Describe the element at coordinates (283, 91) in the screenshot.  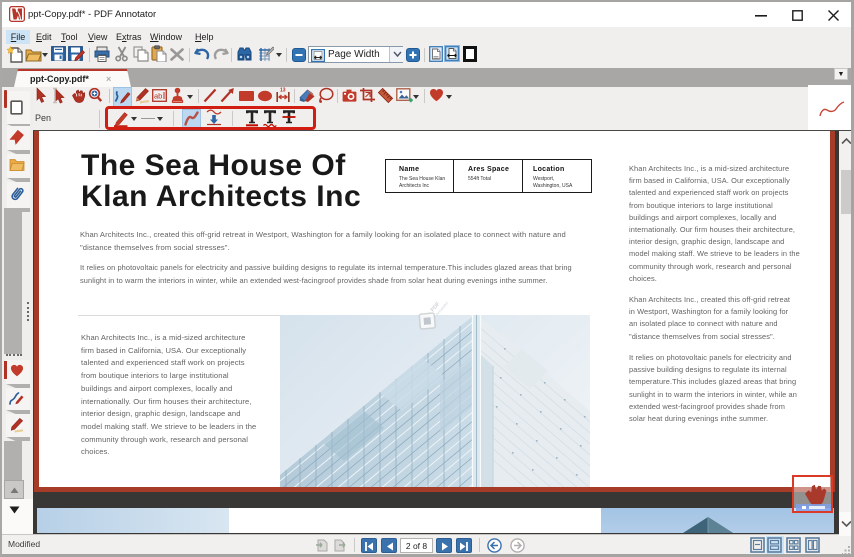
I see `svg-text: 13` at that location.